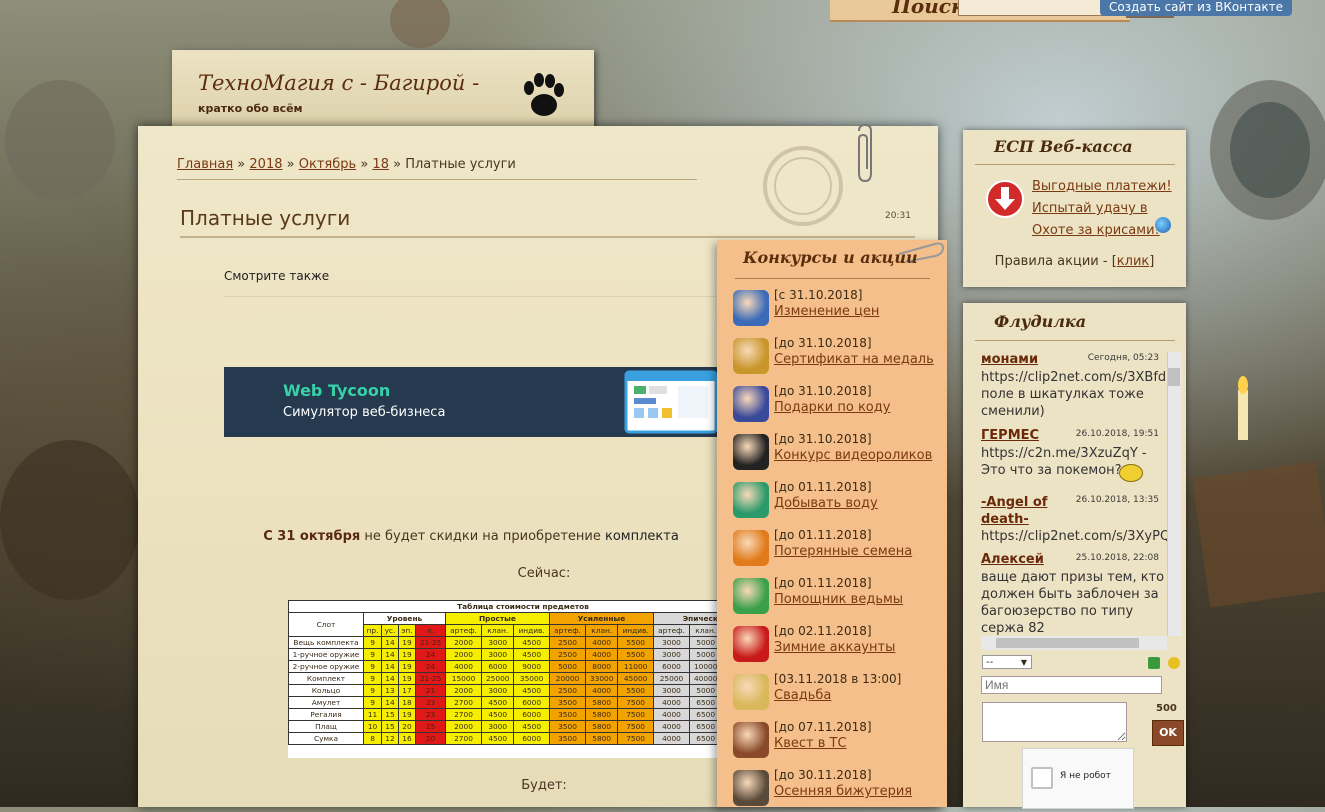 The image size is (1325, 812). What do you see at coordinates (635, 738) in the screenshot?
I see `table-cell: 7500` at bounding box center [635, 738].